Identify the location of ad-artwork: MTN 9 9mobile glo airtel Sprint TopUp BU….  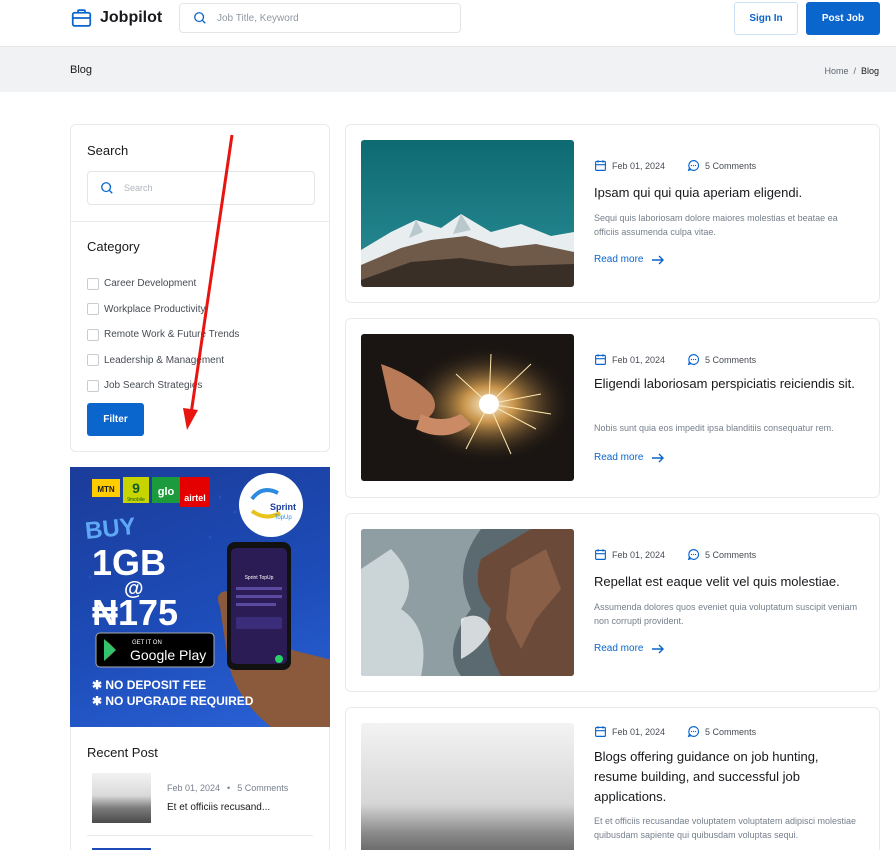
(207, 600).